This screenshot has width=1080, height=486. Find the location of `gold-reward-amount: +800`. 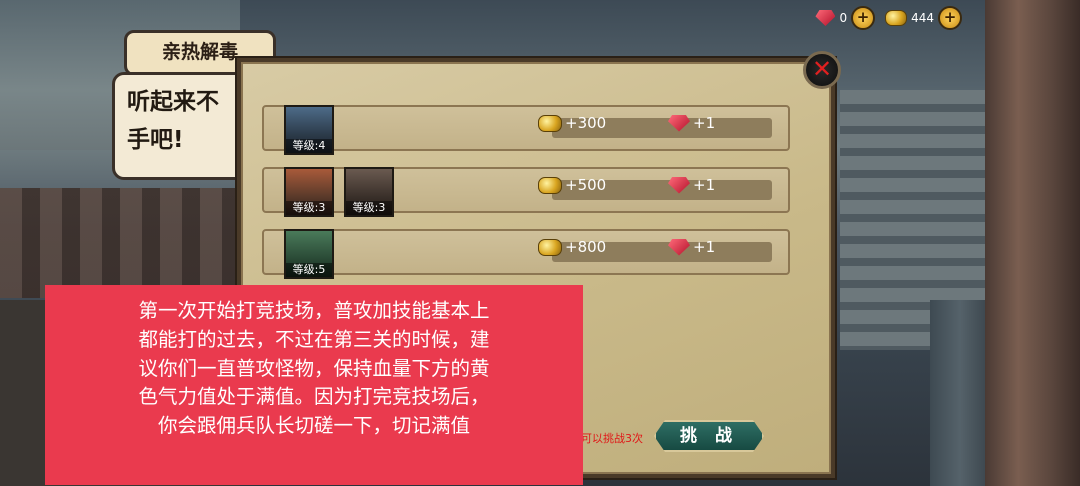

gold-reward-amount: +800 is located at coordinates (586, 247).